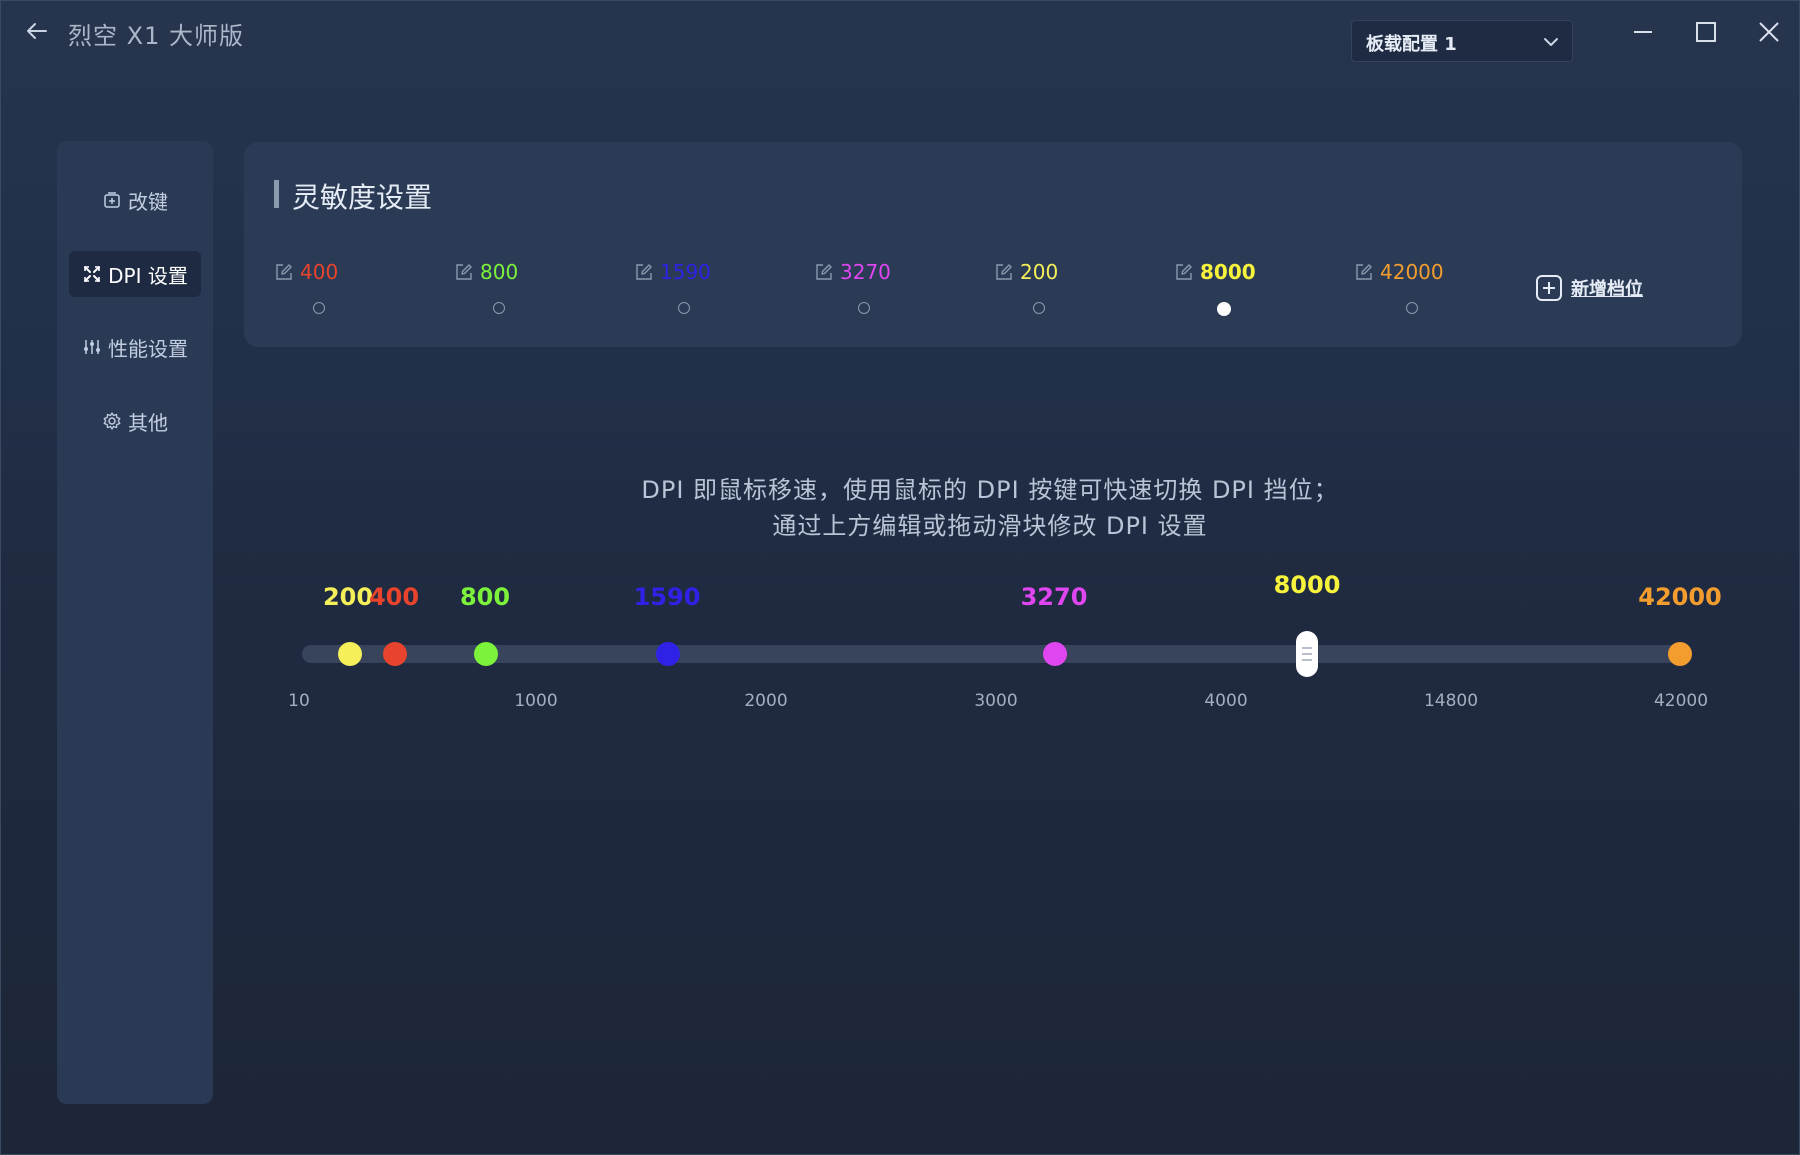 The image size is (1800, 1155). I want to click on sidebar-item-label: 其他, so click(148, 422).